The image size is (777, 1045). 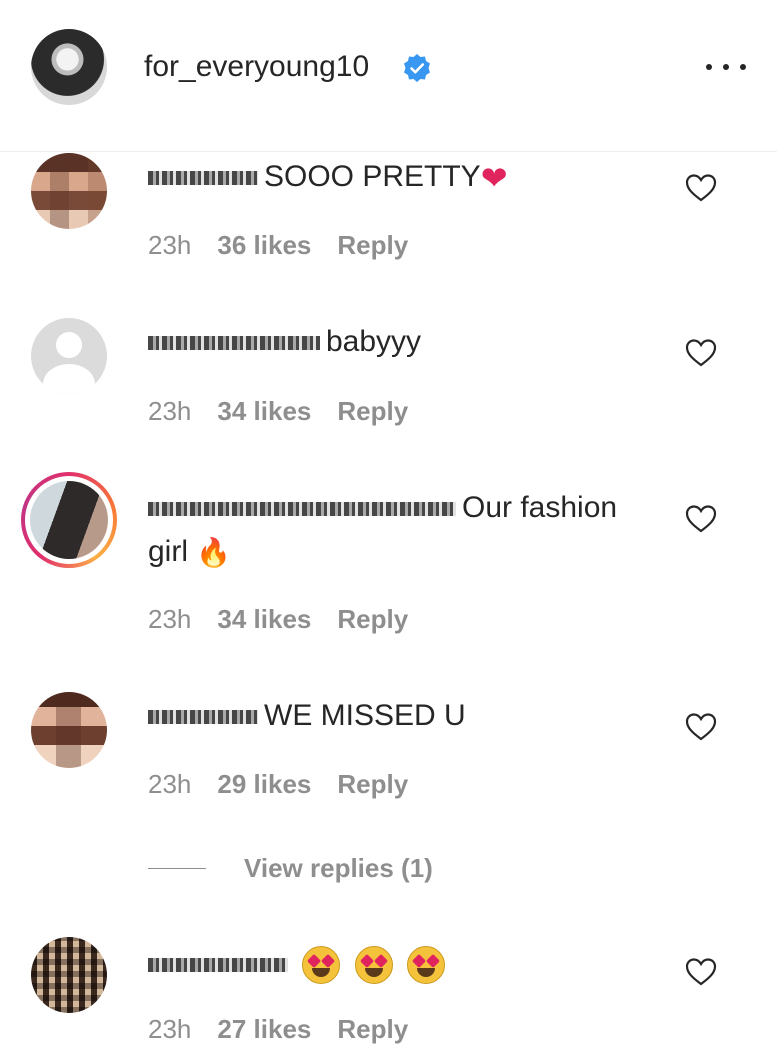 What do you see at coordinates (365, 715) in the screenshot?
I see `comment-body: WE MISSED U` at bounding box center [365, 715].